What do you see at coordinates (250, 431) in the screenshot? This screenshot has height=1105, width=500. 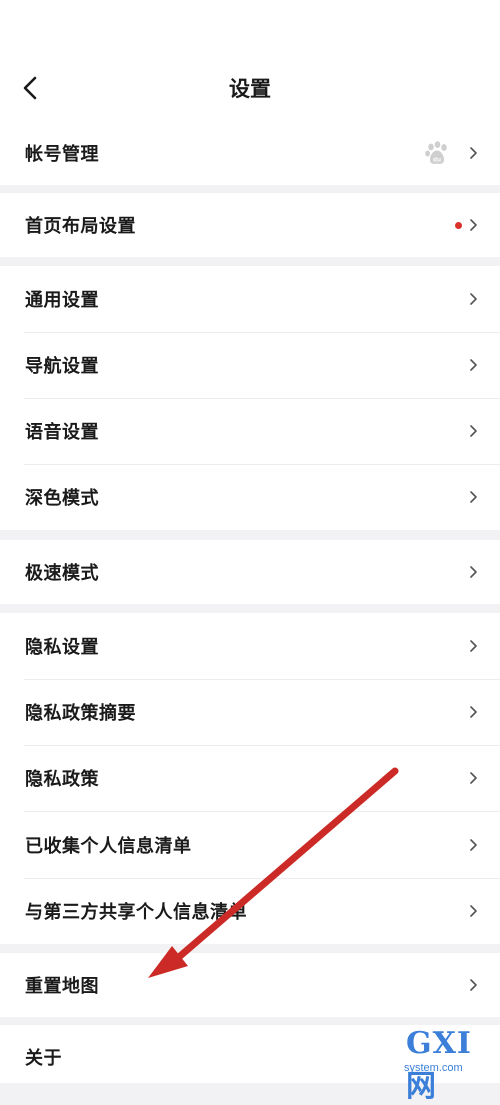 I see `settings-row-voice: 语音设置` at bounding box center [250, 431].